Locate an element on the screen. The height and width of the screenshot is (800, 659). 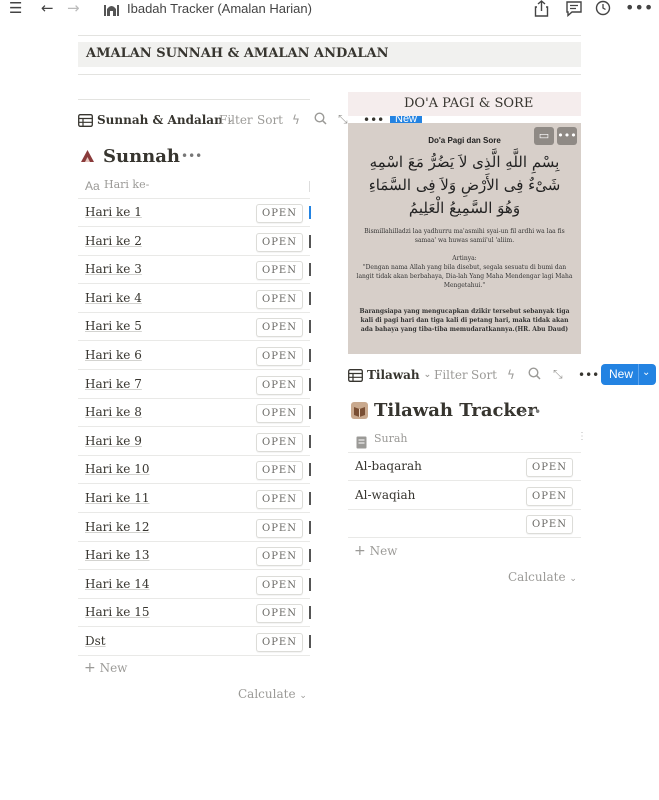
row-title: Hari ke 7 is located at coordinates (113, 384).